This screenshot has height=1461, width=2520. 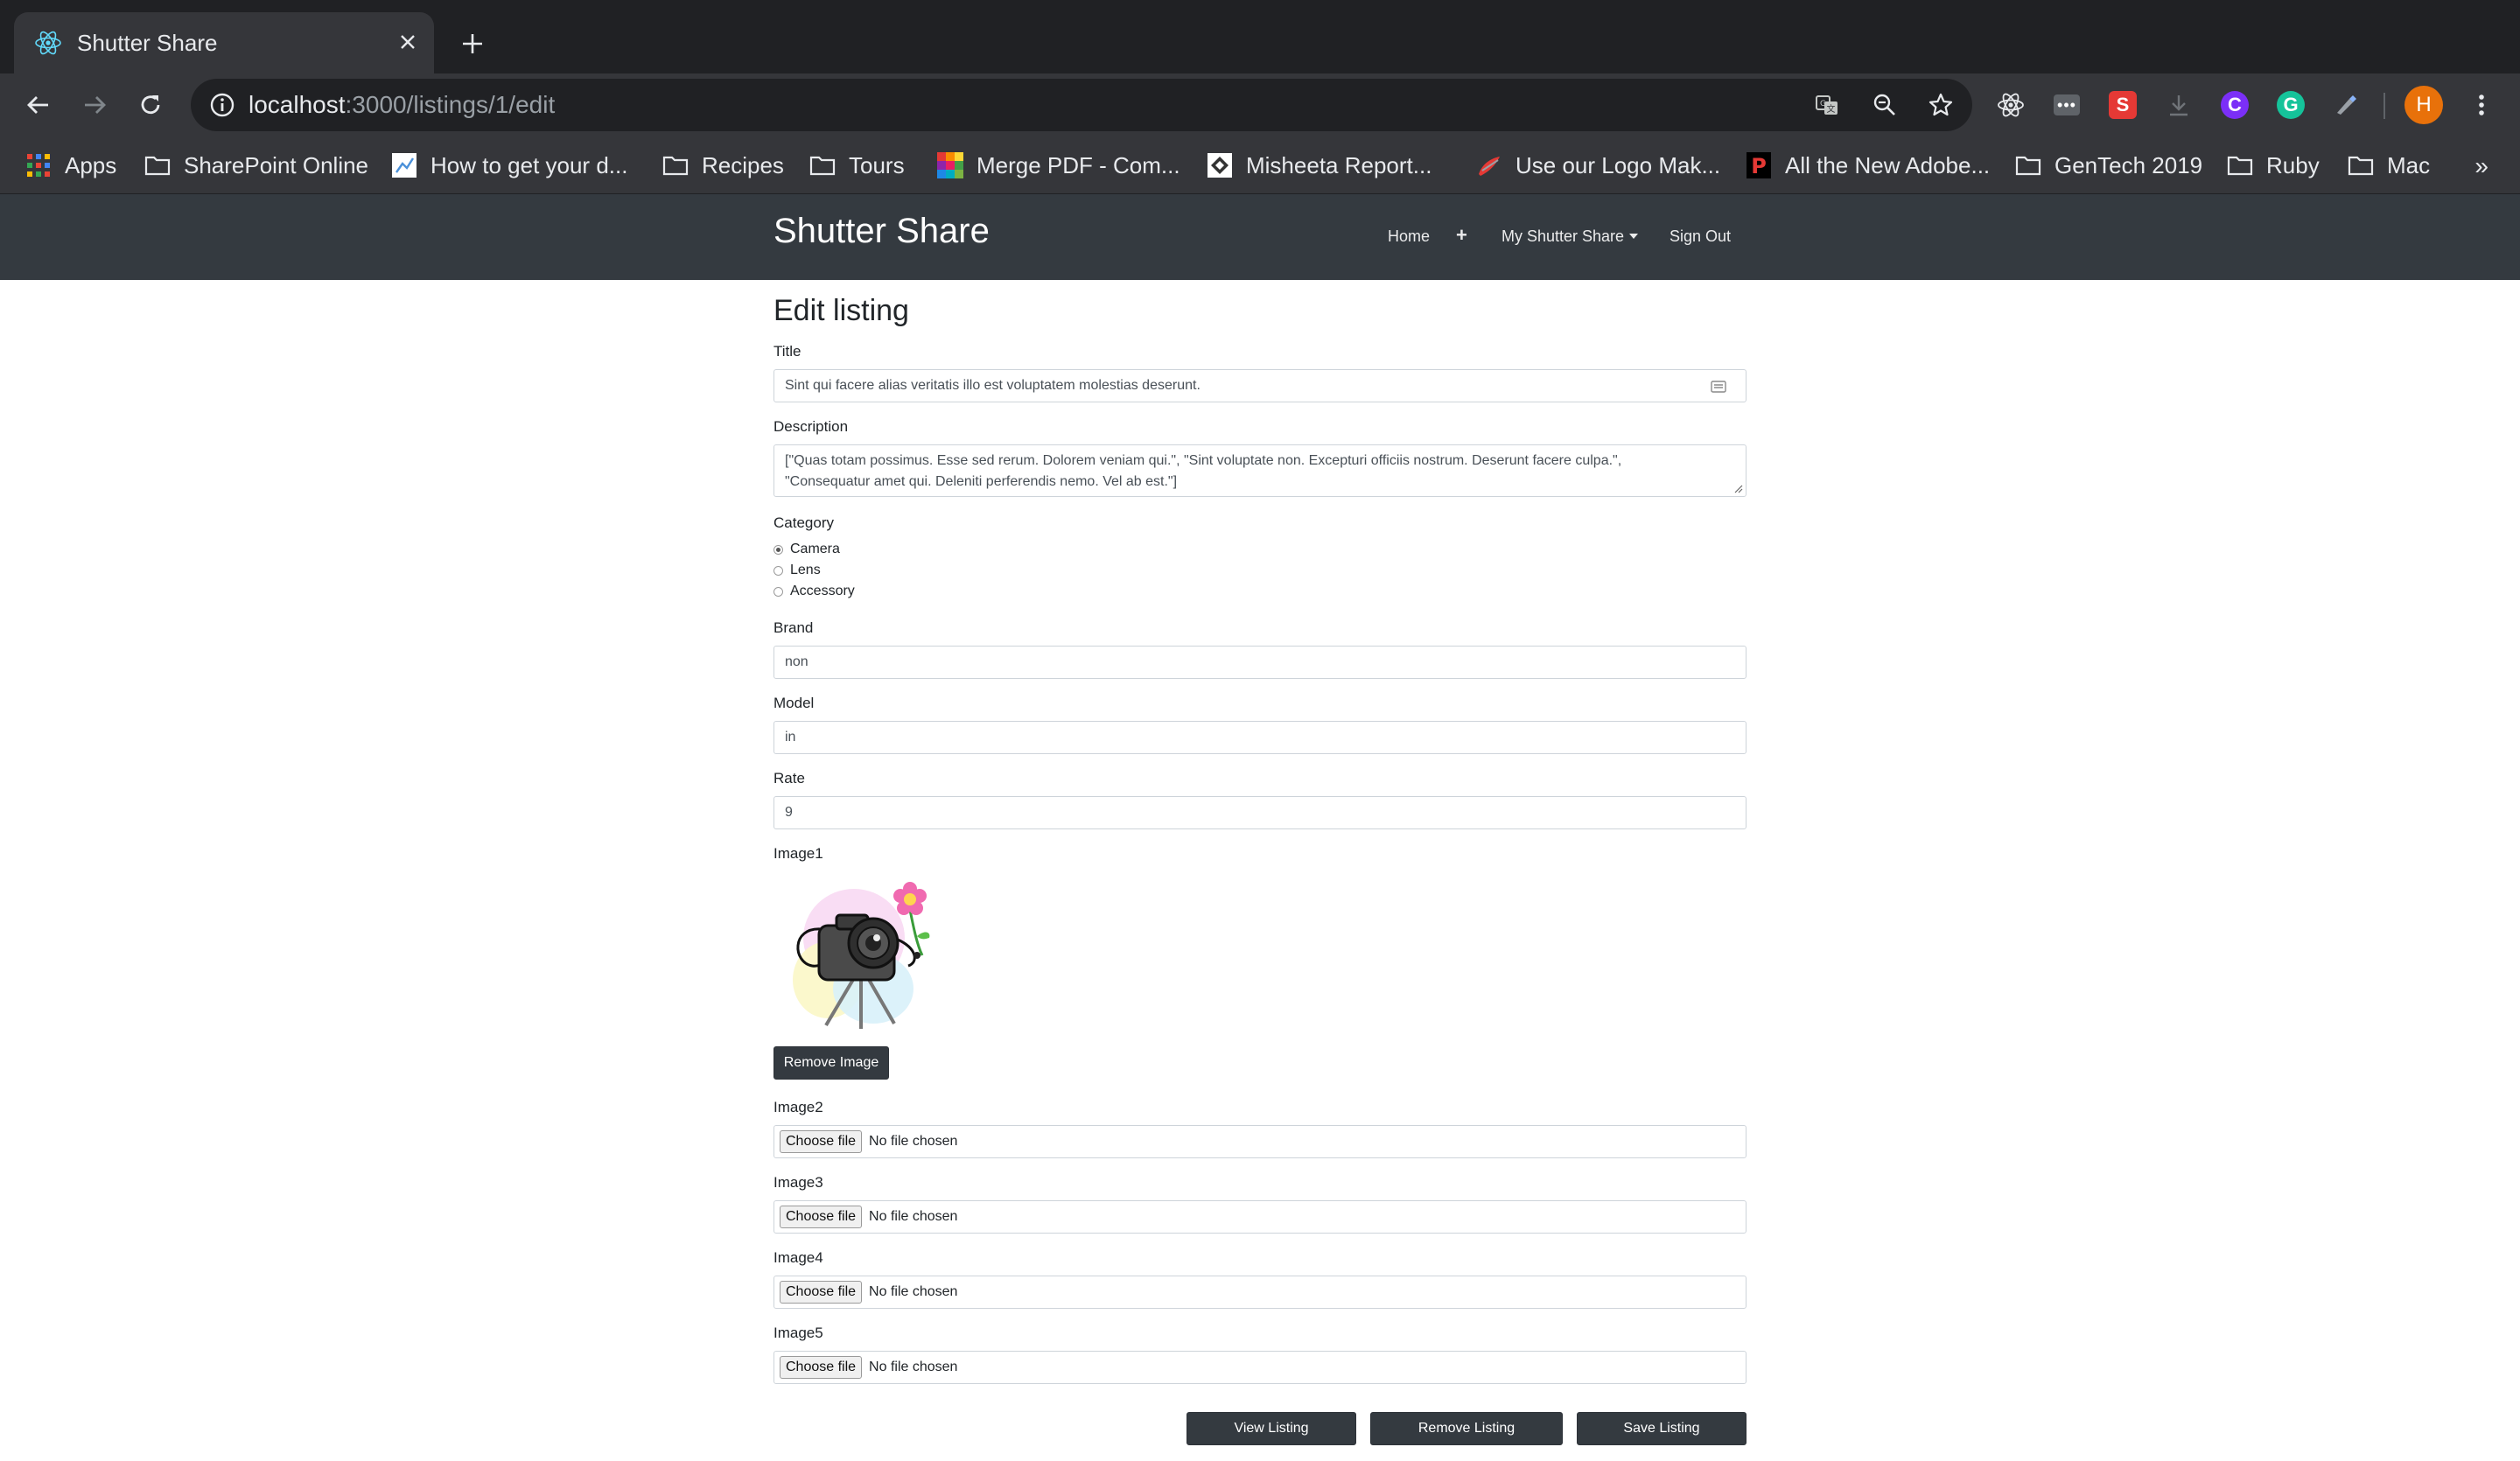 What do you see at coordinates (2123, 105) in the screenshot?
I see `s-extension-icon: S` at bounding box center [2123, 105].